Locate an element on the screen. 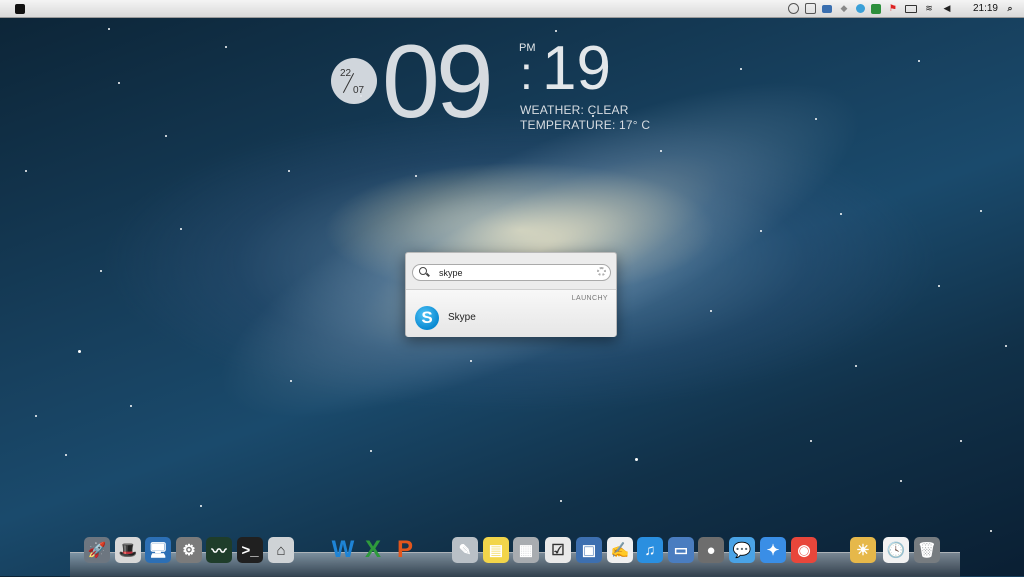 The image size is (1024, 577). menu-clock: 21:19 is located at coordinates (985, 8).